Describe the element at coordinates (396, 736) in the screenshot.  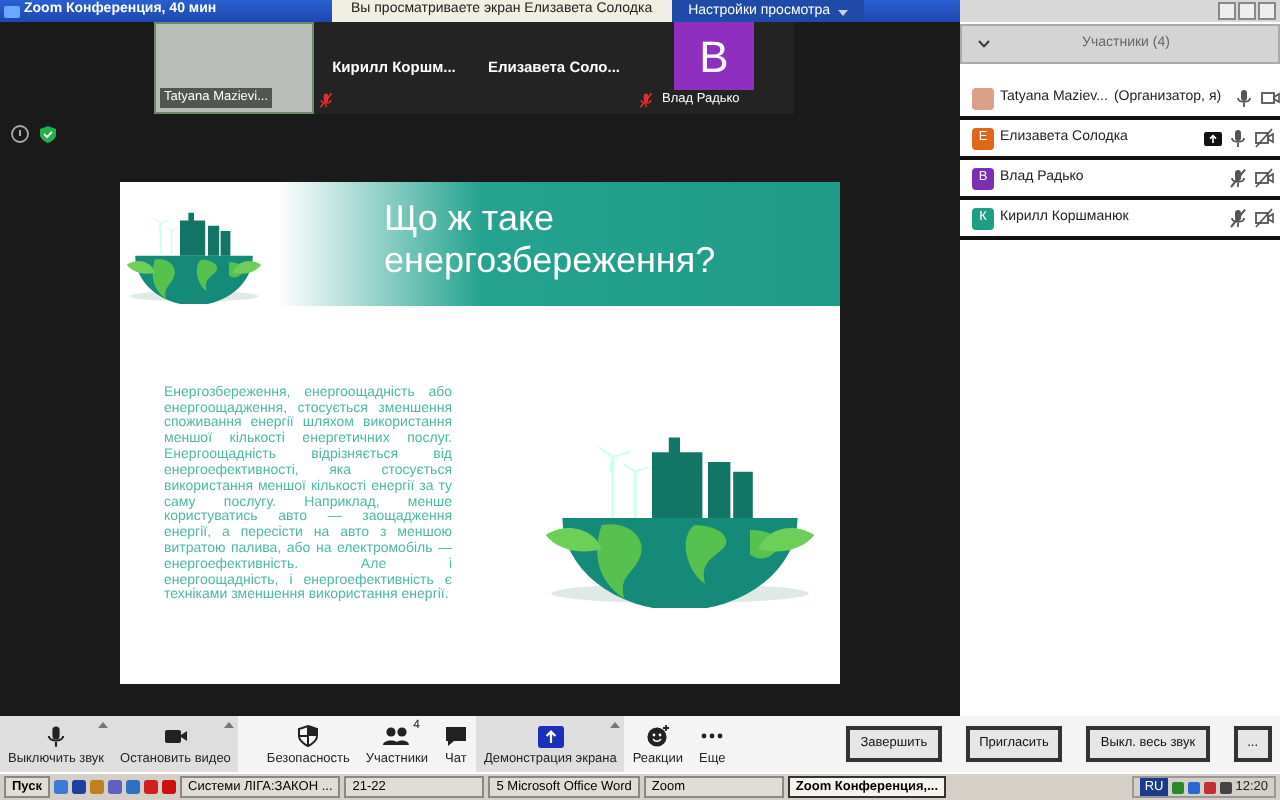
I see `people-icon` at that location.